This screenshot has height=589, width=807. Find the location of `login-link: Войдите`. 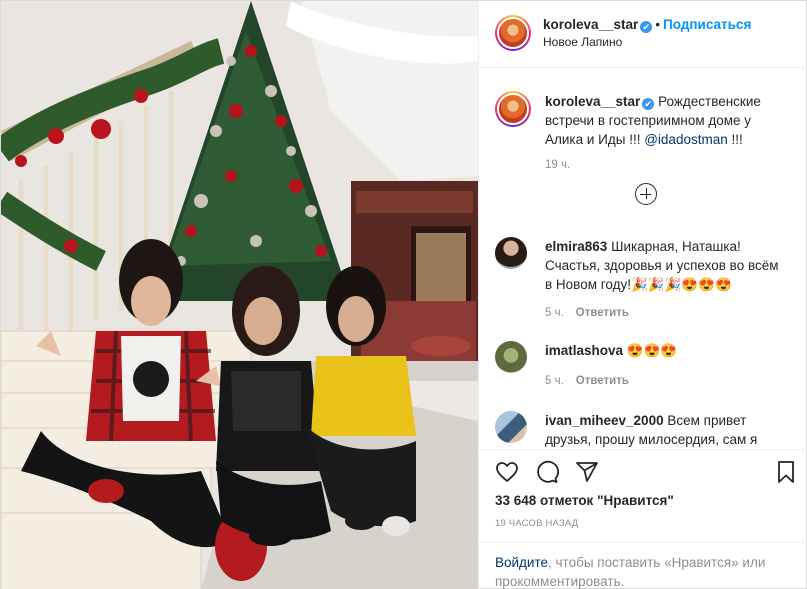

login-link: Войдите is located at coordinates (521, 562).